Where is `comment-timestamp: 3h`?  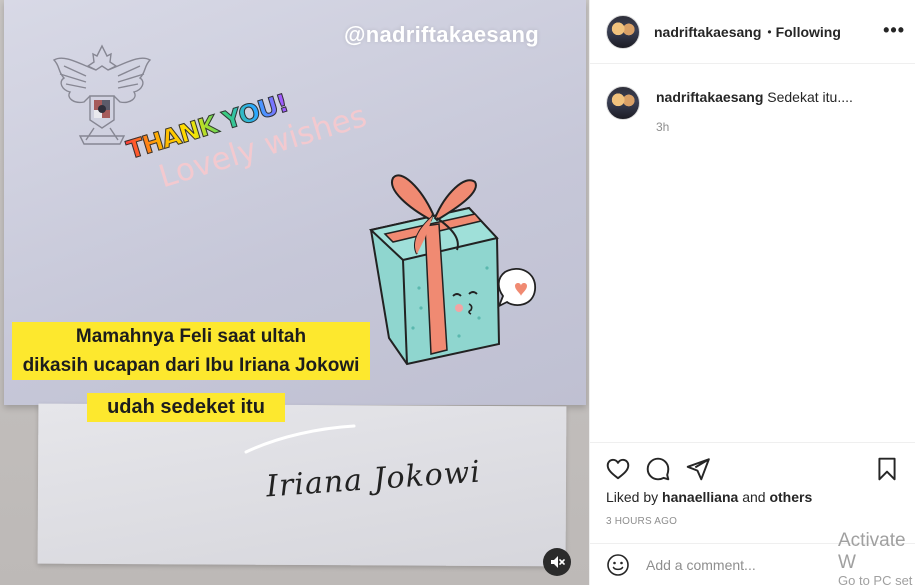 comment-timestamp: 3h is located at coordinates (754, 127).